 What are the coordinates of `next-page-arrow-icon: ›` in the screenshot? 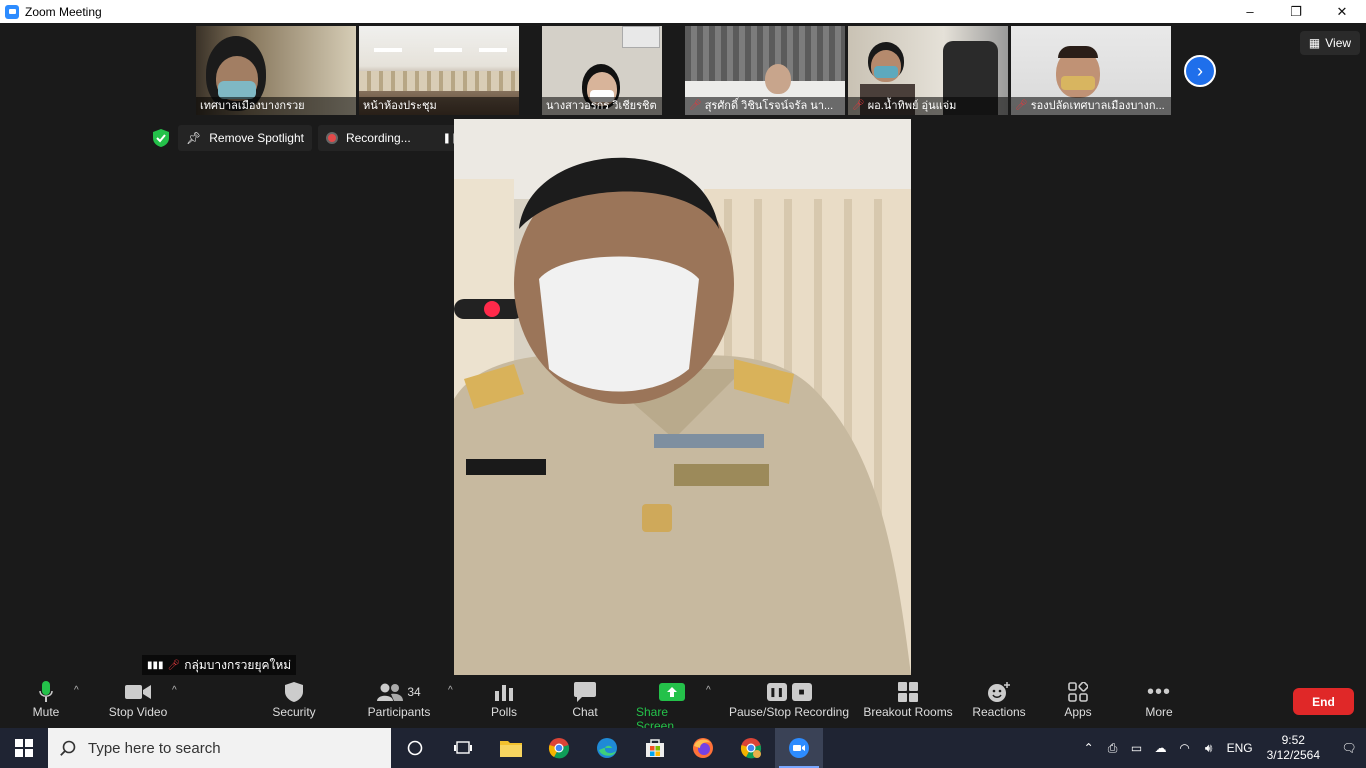 It's located at (1200, 71).